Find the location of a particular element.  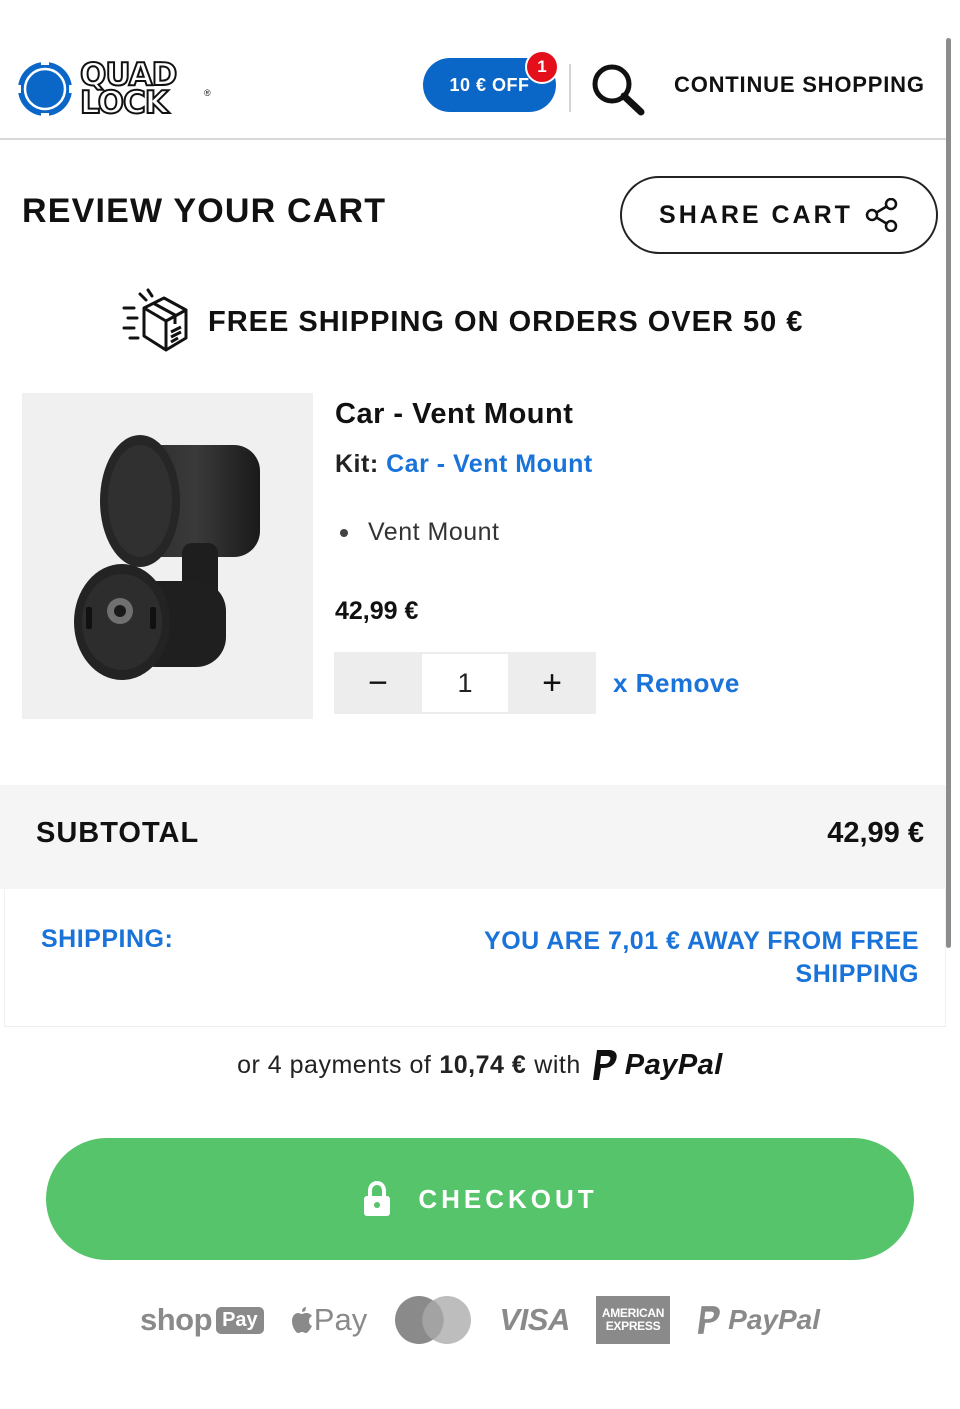

paypal-icon is located at coordinates (604, 1065).